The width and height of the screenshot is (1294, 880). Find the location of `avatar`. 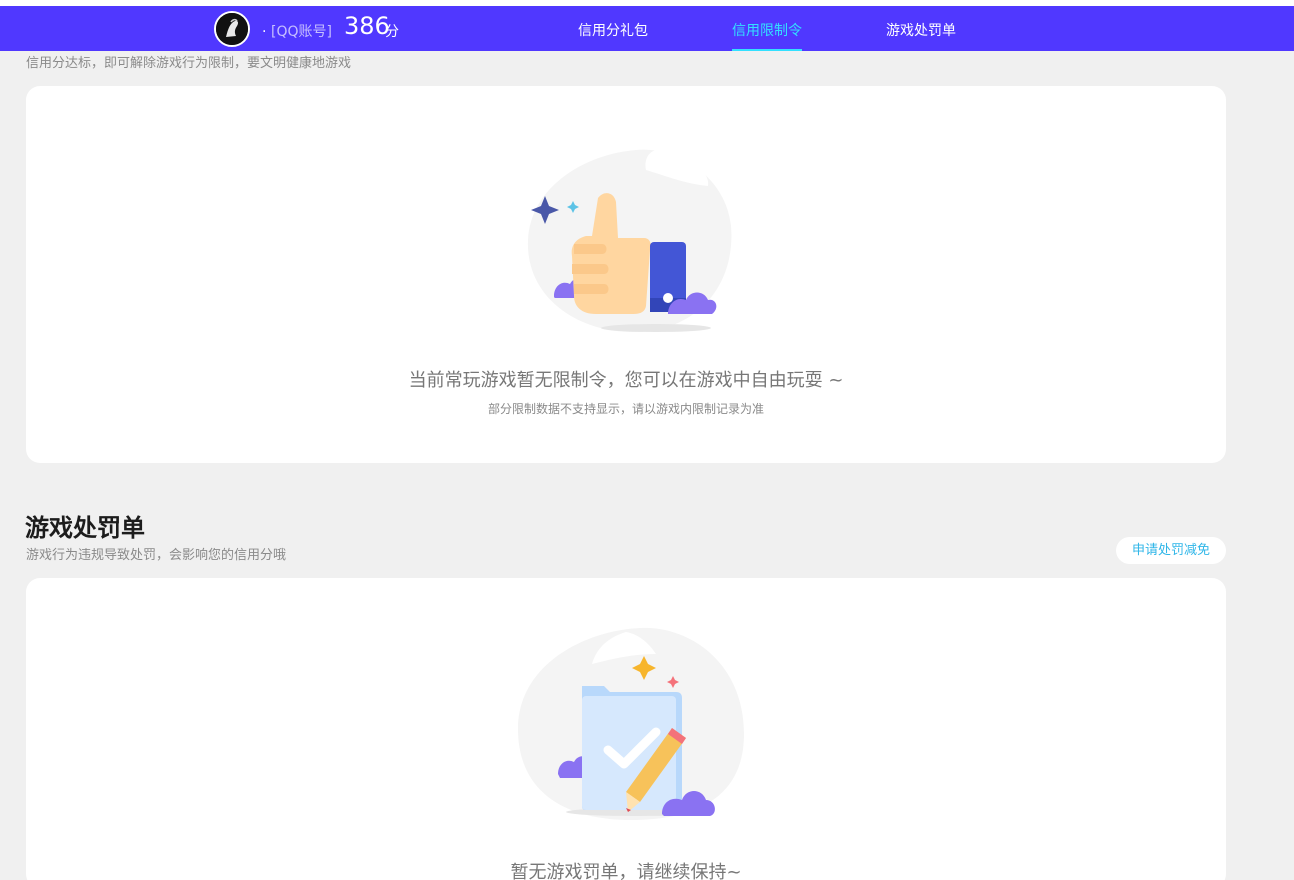

avatar is located at coordinates (232, 29).